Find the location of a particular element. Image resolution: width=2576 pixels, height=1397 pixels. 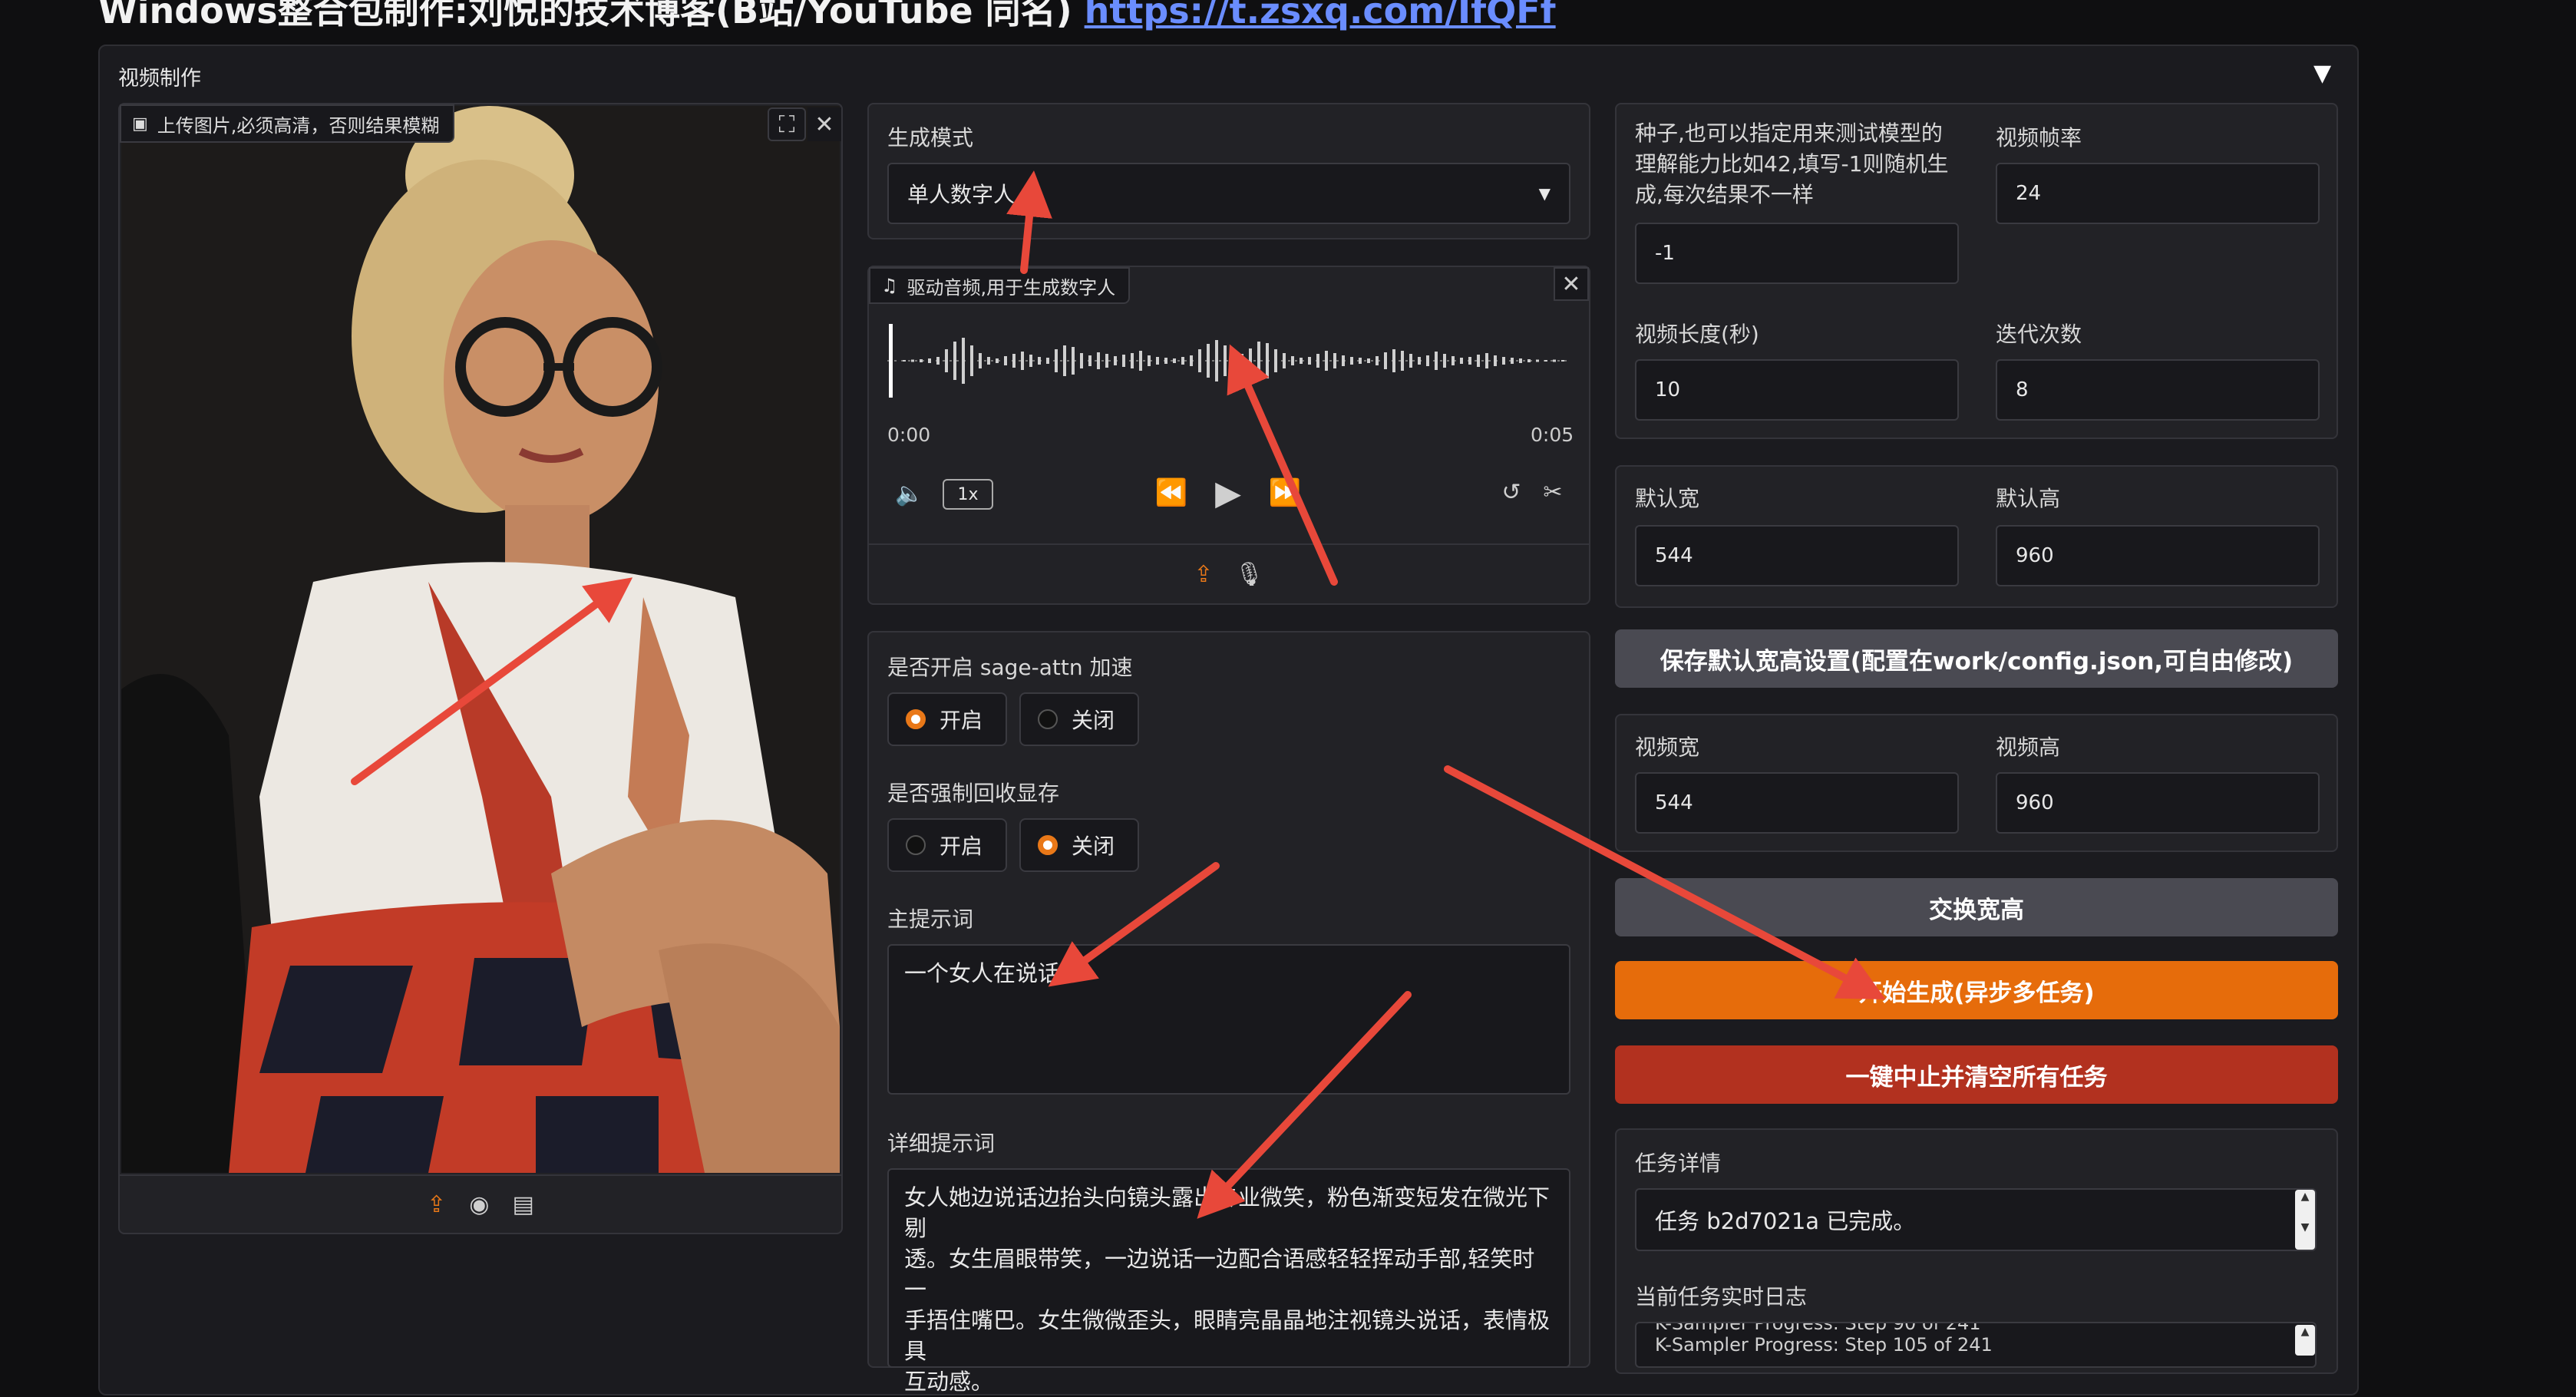

fast-forward-icon: ⏩ is located at coordinates (1285, 493).